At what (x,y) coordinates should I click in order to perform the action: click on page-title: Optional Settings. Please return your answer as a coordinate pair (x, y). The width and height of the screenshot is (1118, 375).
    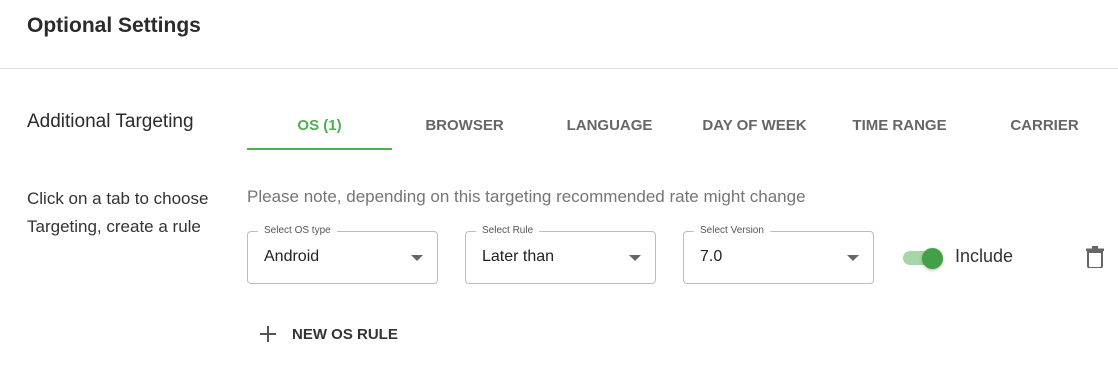
    Looking at the image, I should click on (114, 25).